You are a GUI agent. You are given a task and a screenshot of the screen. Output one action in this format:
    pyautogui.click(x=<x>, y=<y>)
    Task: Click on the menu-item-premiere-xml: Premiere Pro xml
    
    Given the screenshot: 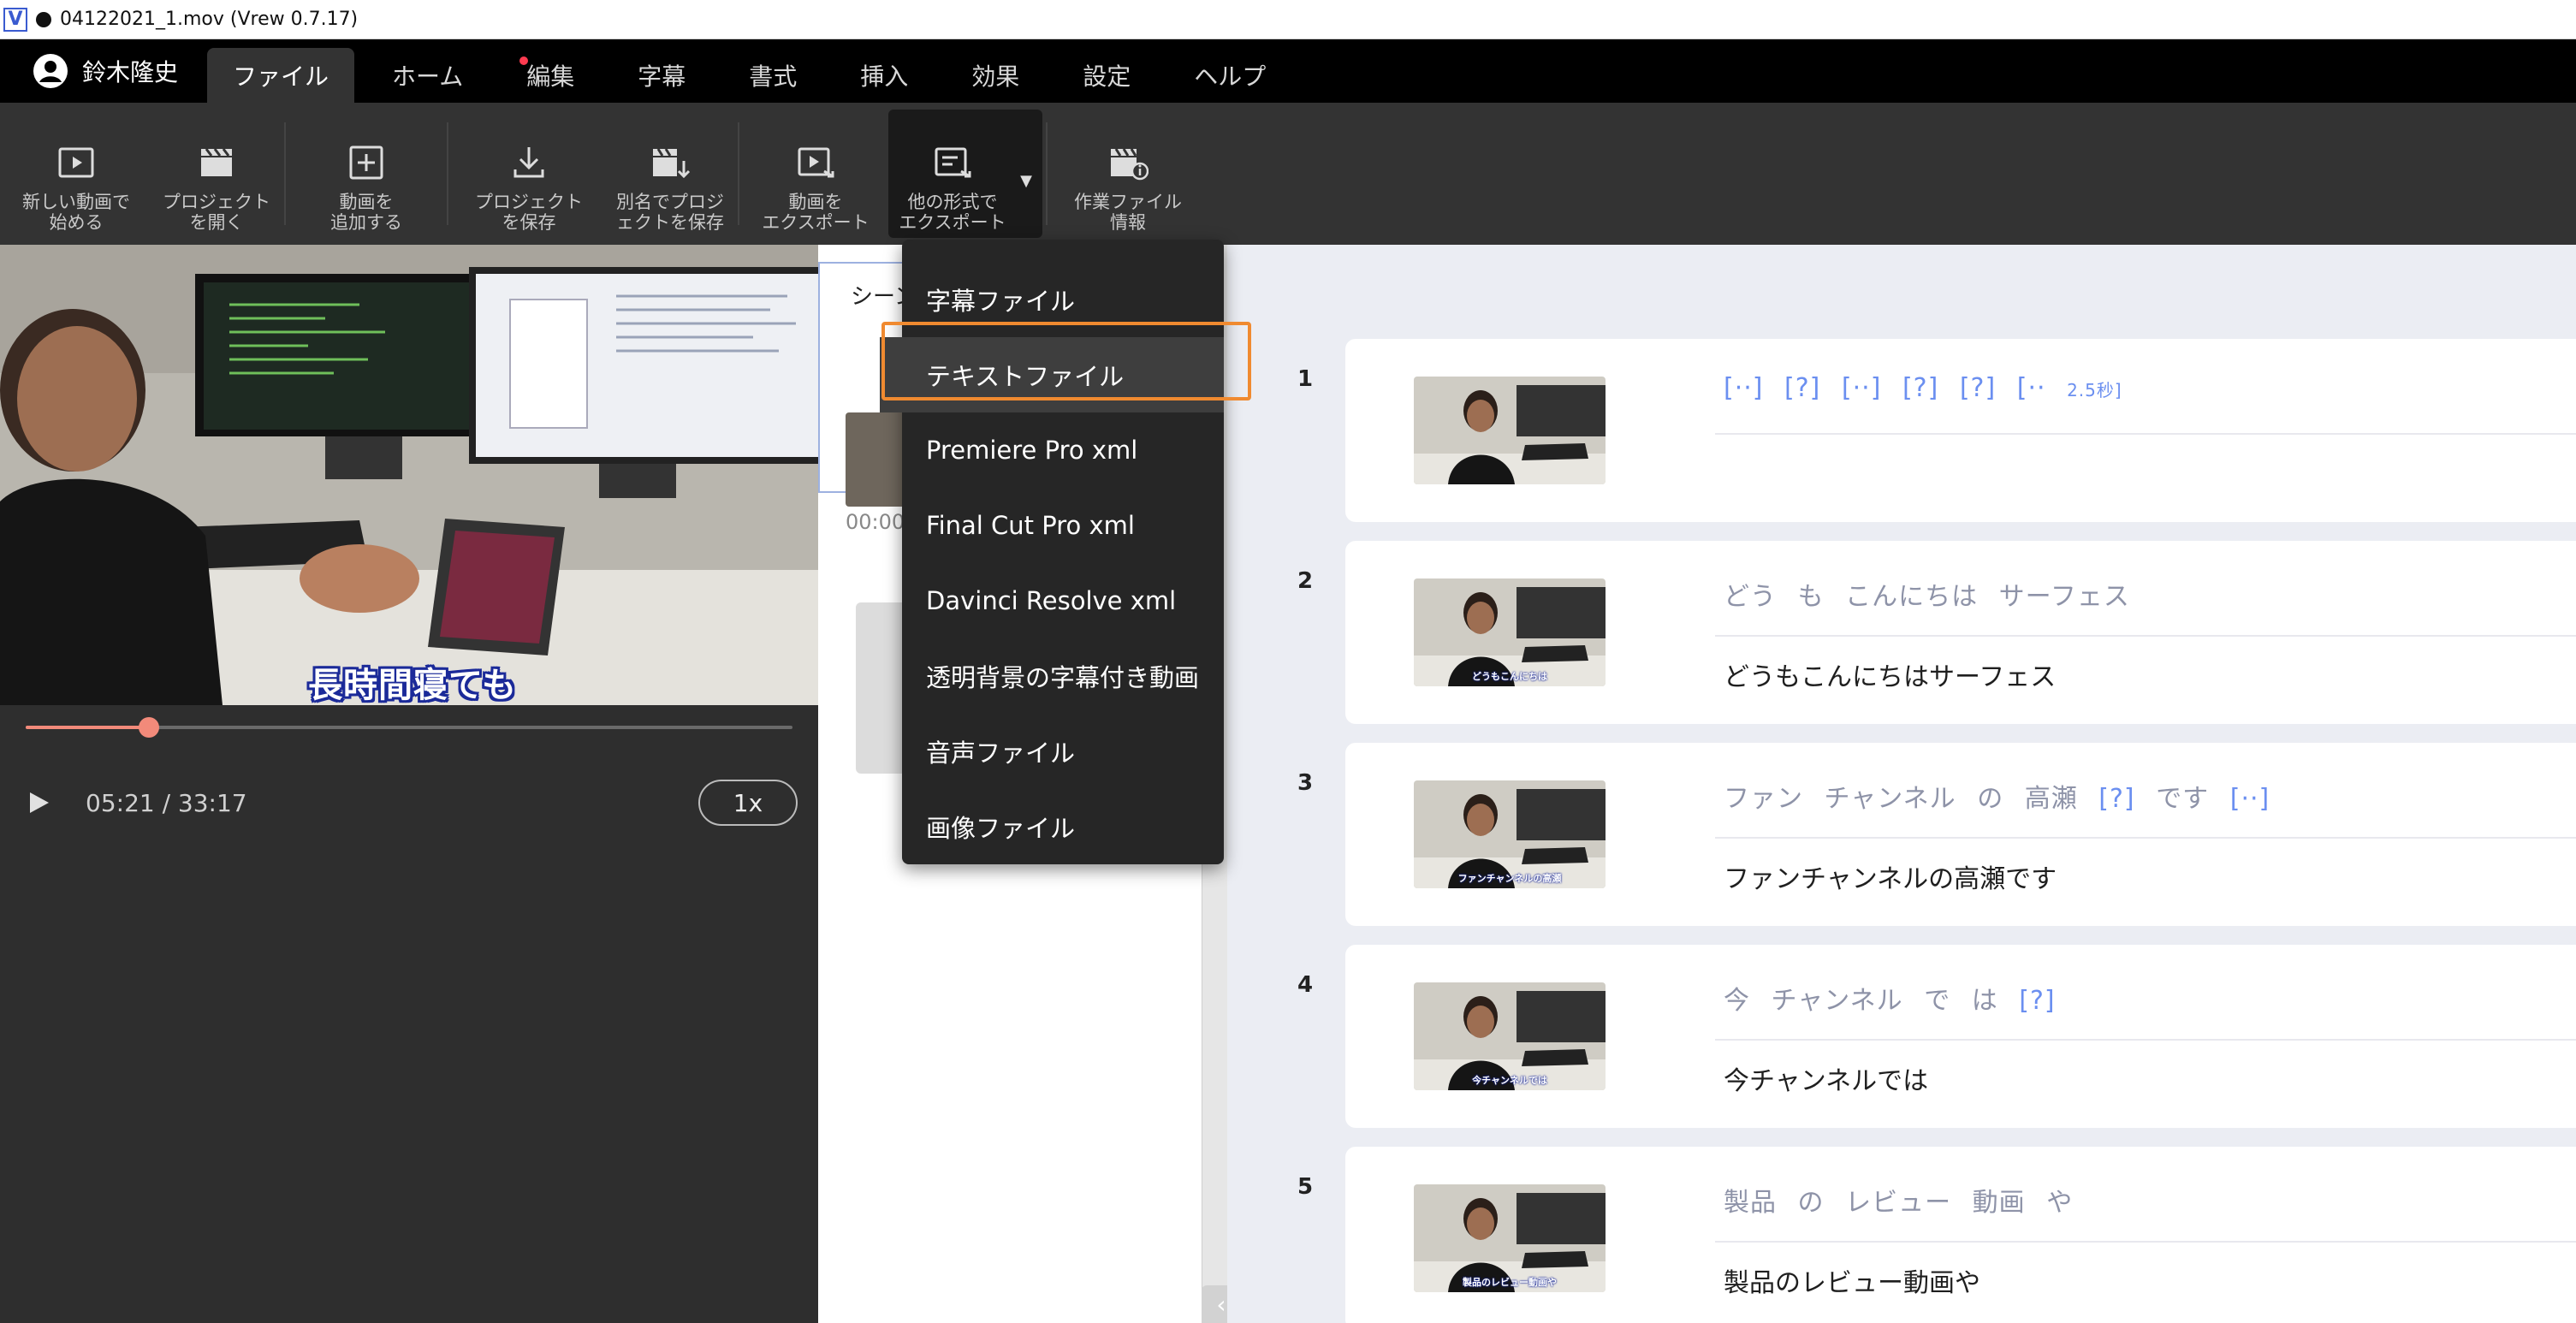 What is the action you would take?
    pyautogui.click(x=1063, y=450)
    